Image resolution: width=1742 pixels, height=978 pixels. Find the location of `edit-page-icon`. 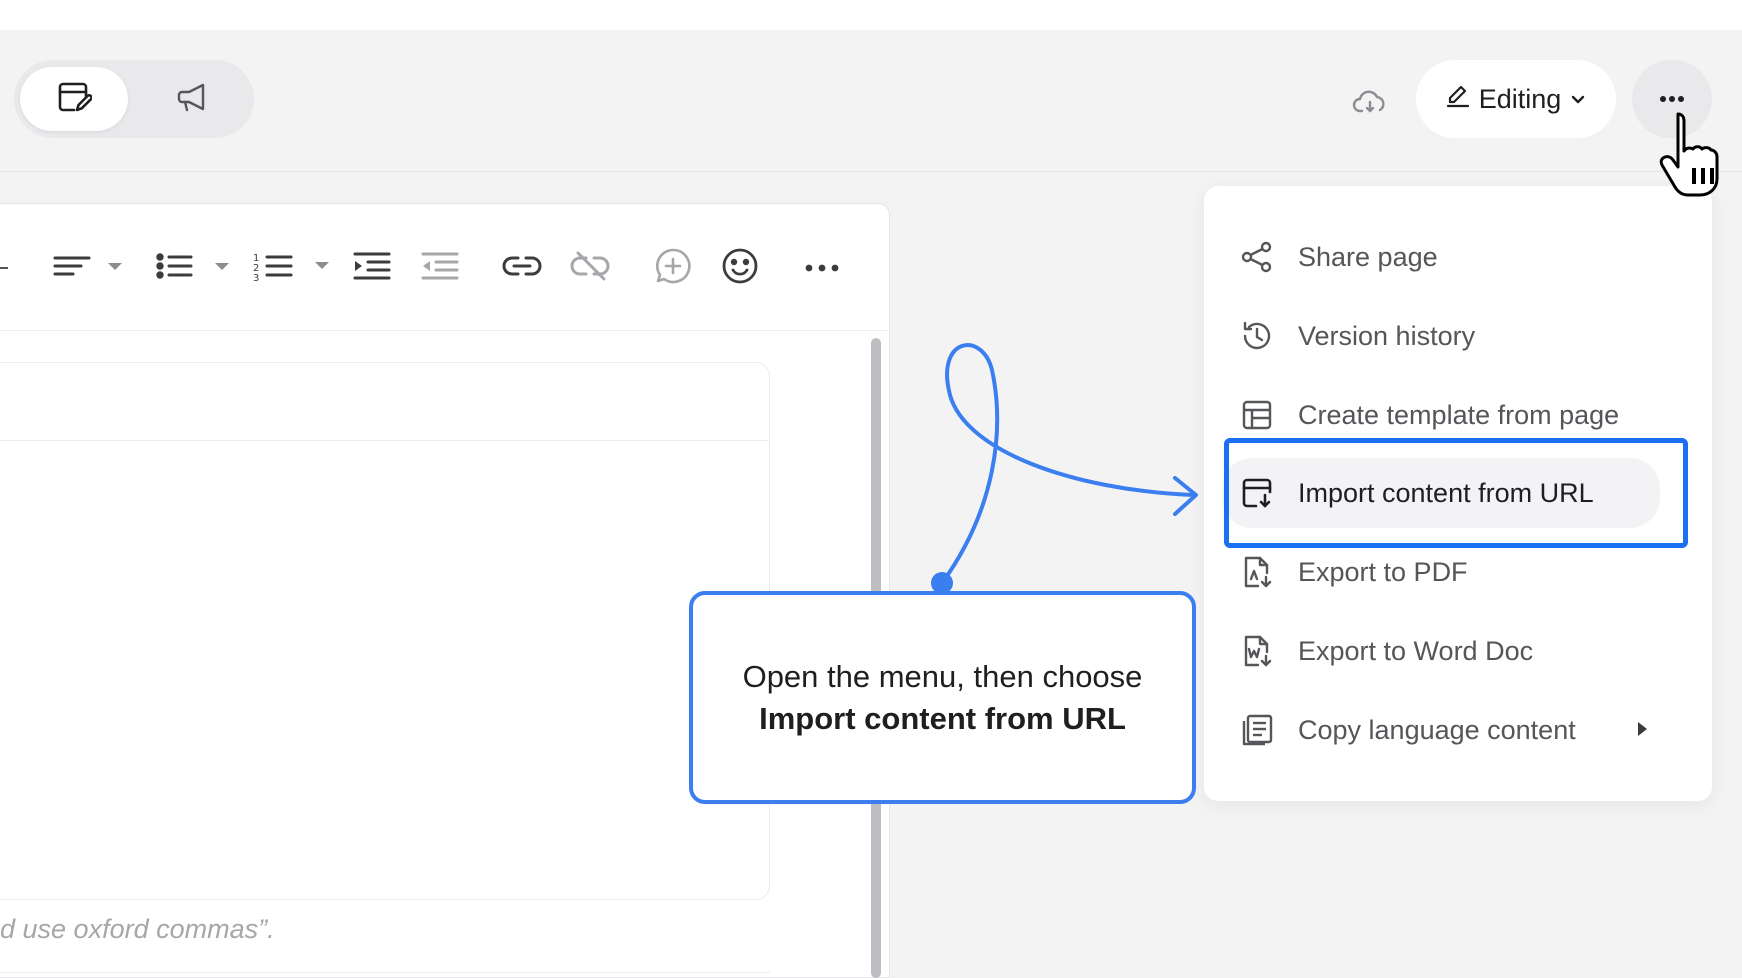

edit-page-icon is located at coordinates (74, 99).